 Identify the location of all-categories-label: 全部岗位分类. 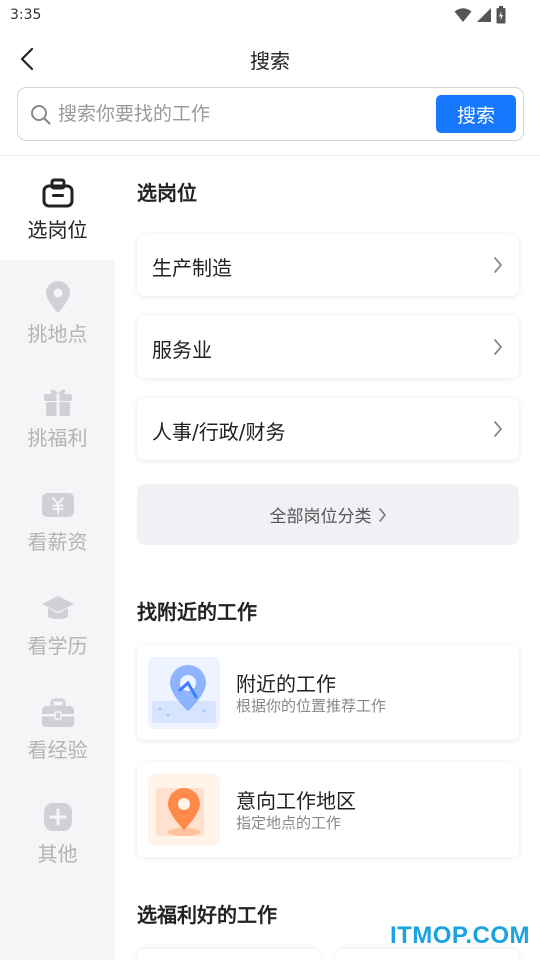
(320, 517).